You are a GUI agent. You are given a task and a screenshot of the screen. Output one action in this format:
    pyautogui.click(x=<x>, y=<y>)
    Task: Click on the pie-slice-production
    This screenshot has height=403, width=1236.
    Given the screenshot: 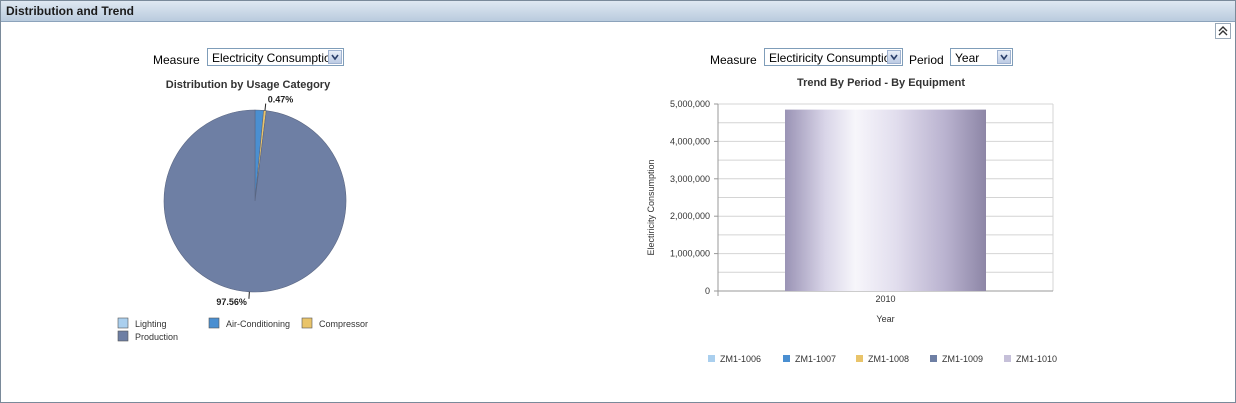 What is the action you would take?
    pyautogui.click(x=255, y=201)
    